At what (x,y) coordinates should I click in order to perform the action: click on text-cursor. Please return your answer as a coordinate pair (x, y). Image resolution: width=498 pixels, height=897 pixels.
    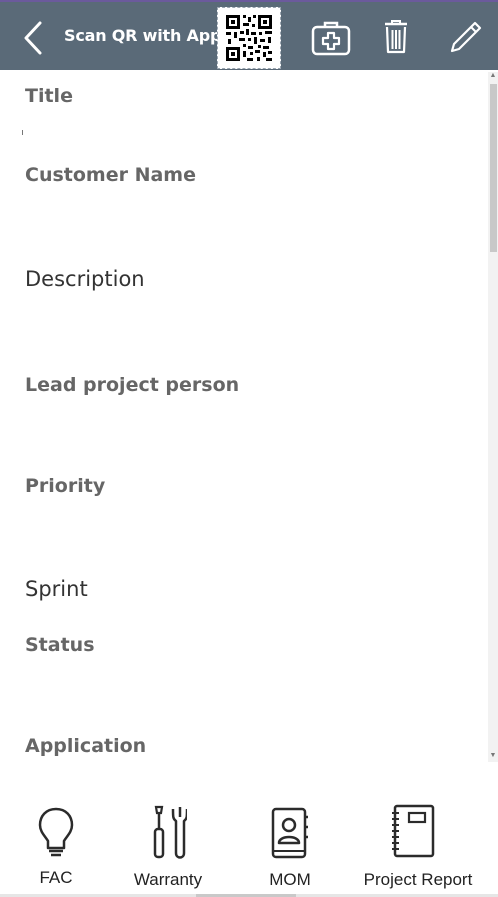
    Looking at the image, I should click on (22, 132).